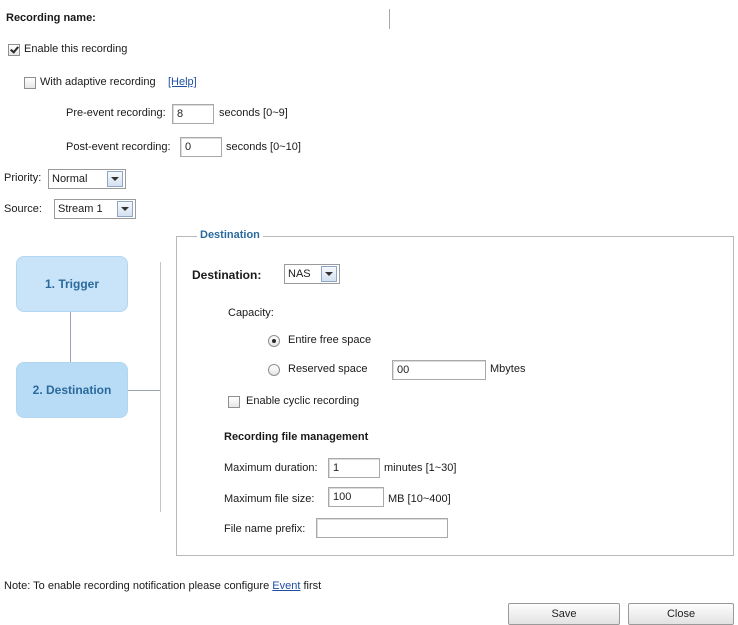  I want to click on note-suffix: first, so click(311, 586).